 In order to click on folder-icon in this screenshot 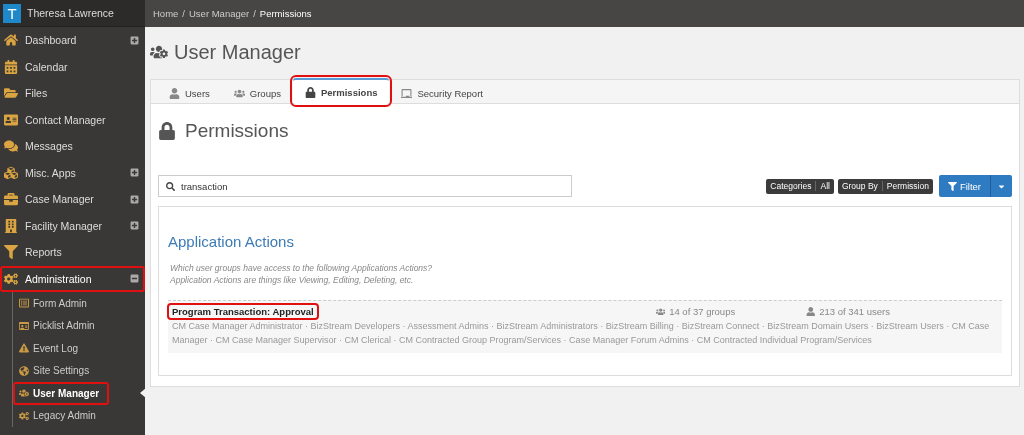, I will do `click(11, 93)`.